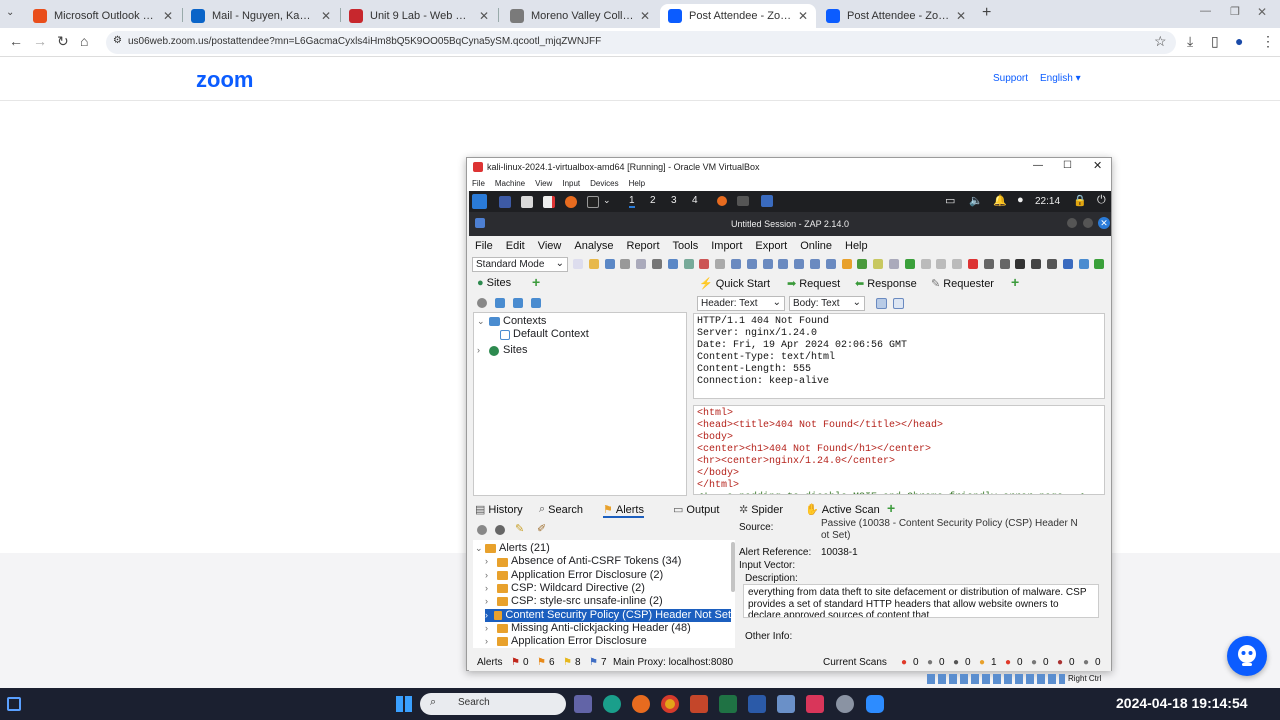 The height and width of the screenshot is (720, 1280). Describe the element at coordinates (986, 13) in the screenshot. I see `new-tab-button: +` at that location.